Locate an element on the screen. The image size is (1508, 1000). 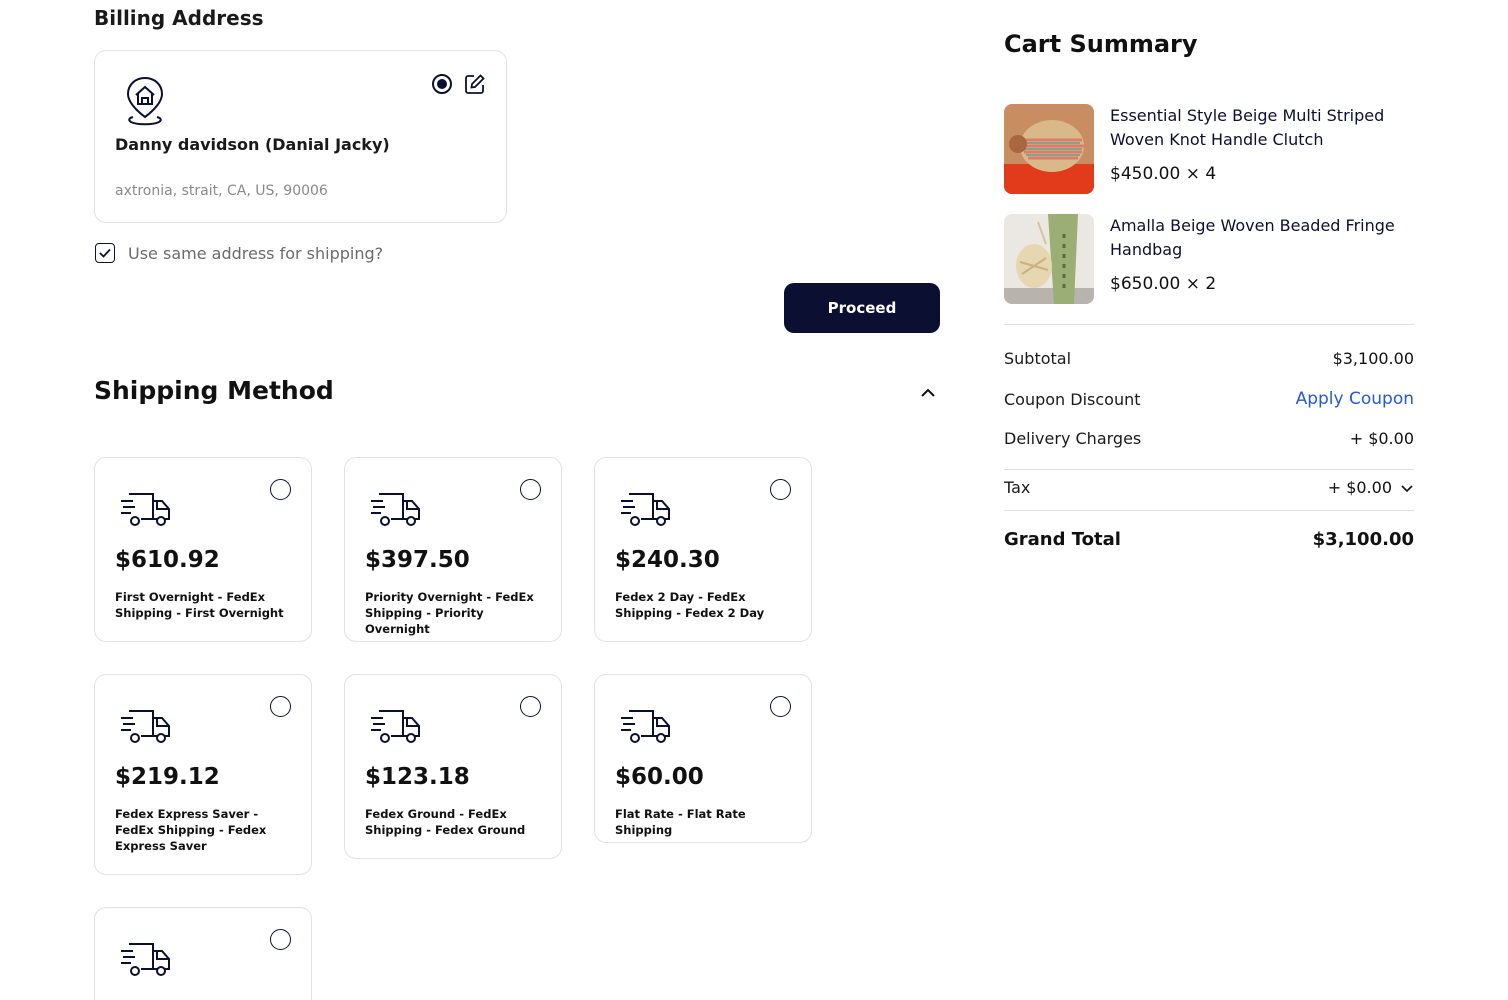
delivery-value: + $0.00 is located at coordinates (1381, 438).